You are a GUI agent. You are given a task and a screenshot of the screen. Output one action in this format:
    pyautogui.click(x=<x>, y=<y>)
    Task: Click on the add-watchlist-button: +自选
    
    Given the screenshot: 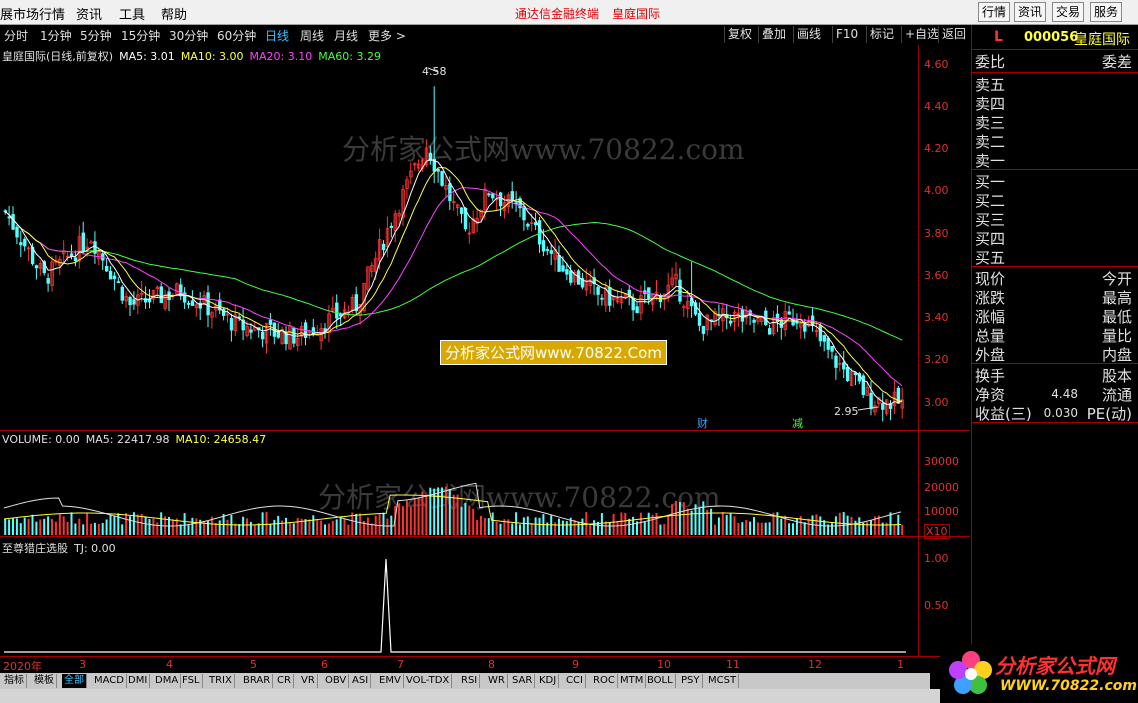 What is the action you would take?
    pyautogui.click(x=921, y=34)
    